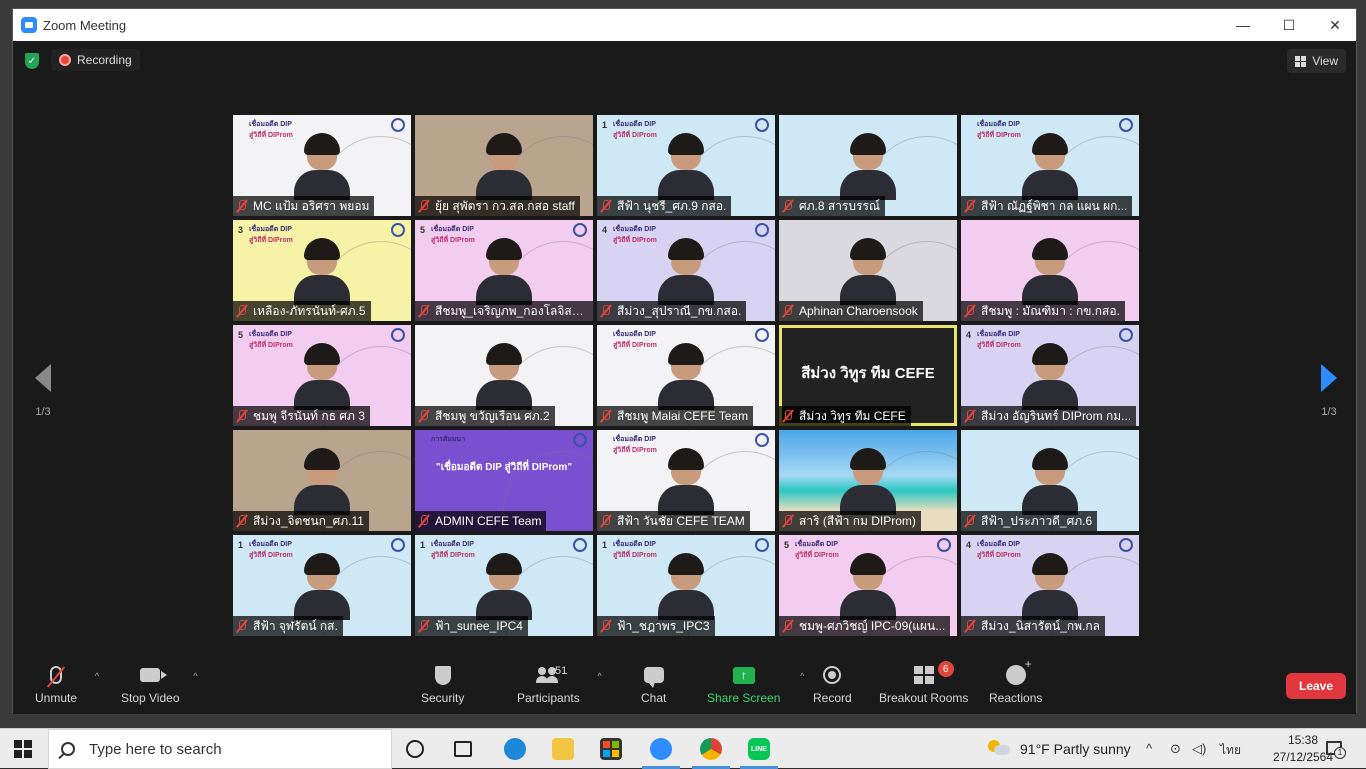 The height and width of the screenshot is (769, 1366). Describe the element at coordinates (43, 391) in the screenshot. I see `previous-page-button: 1/3` at that location.